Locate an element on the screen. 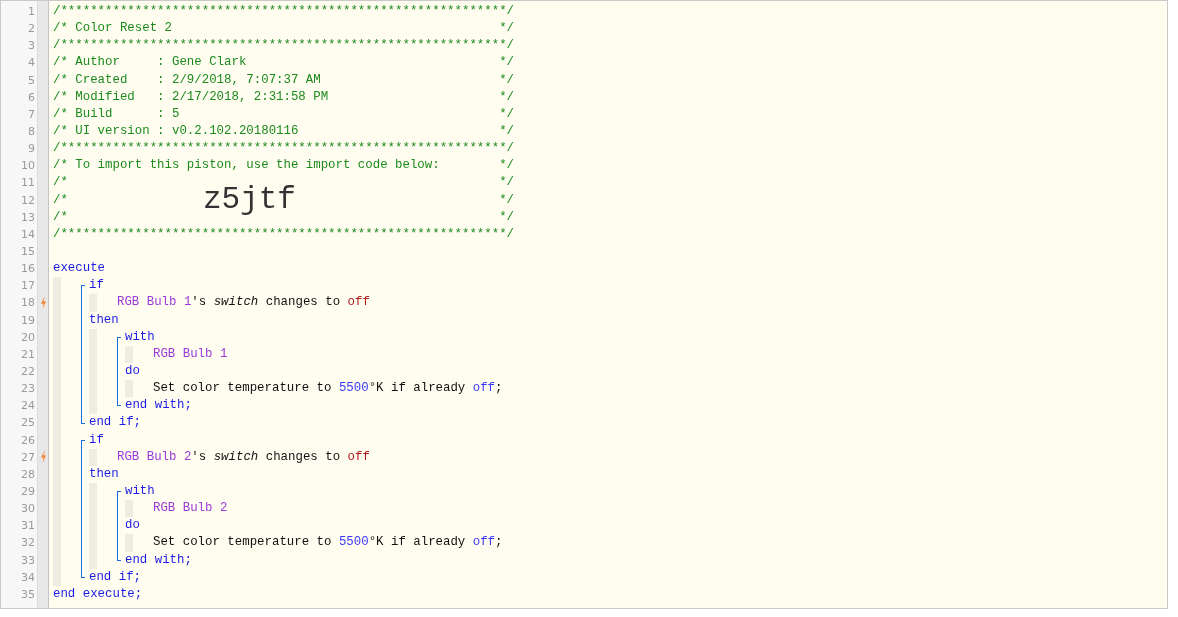 This screenshot has height=617, width=1178. line-number: 22 is located at coordinates (28, 371).